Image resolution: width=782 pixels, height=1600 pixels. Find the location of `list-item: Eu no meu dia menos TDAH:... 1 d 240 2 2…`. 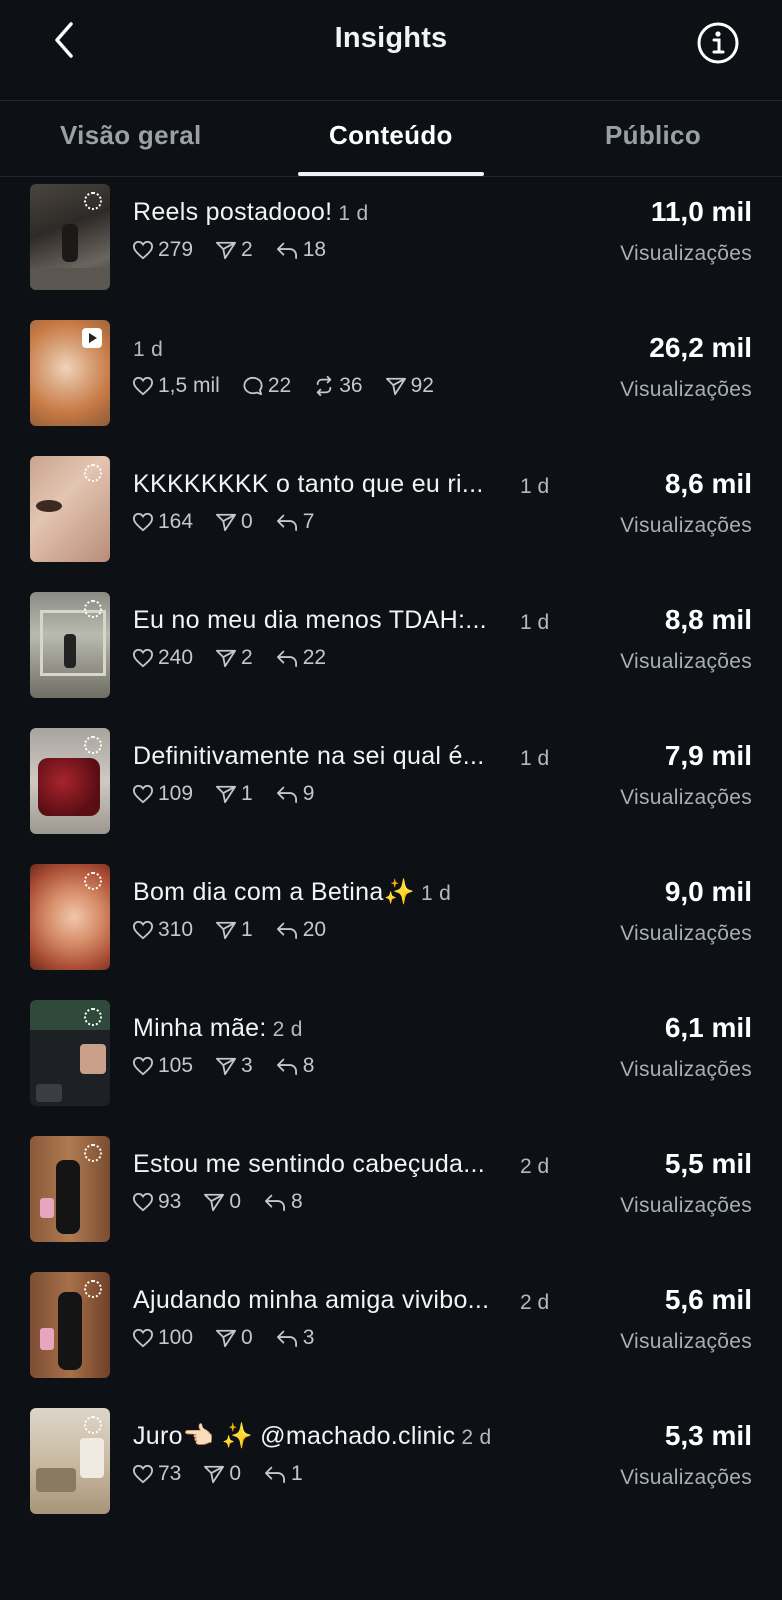

list-item: Eu no meu dia menos TDAH:... 1 d 240 2 2… is located at coordinates (391, 652).